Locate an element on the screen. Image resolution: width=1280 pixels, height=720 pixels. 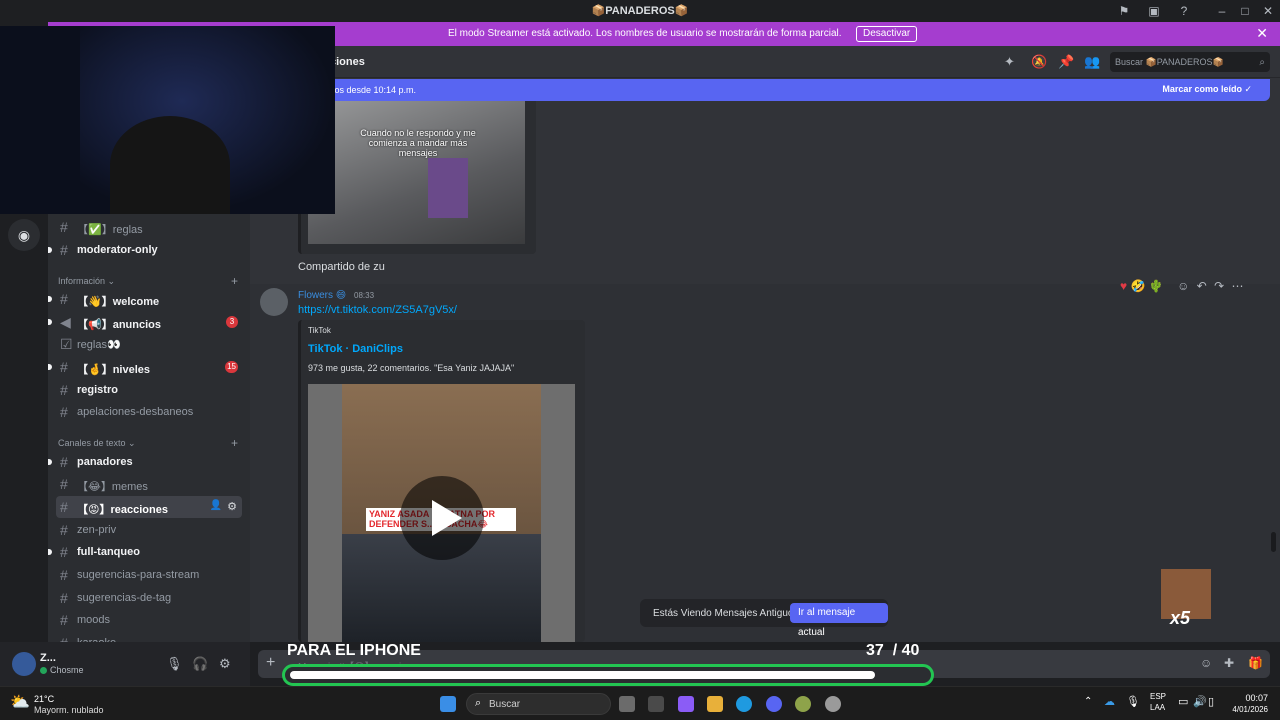
copilot-icon is located at coordinates (686, 704).